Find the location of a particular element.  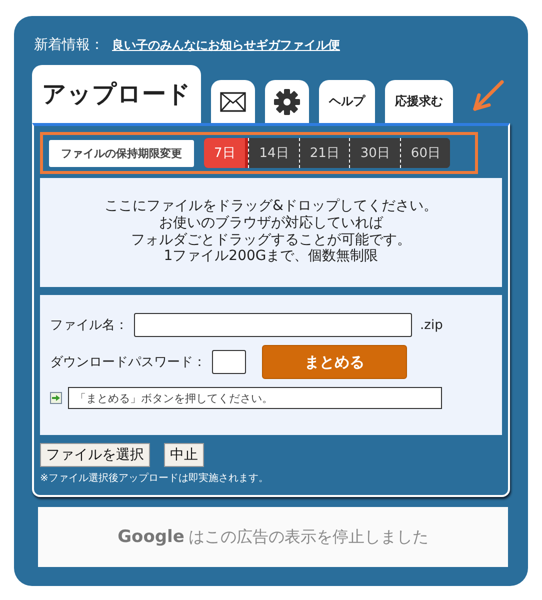

settings-icon is located at coordinates (287, 101).